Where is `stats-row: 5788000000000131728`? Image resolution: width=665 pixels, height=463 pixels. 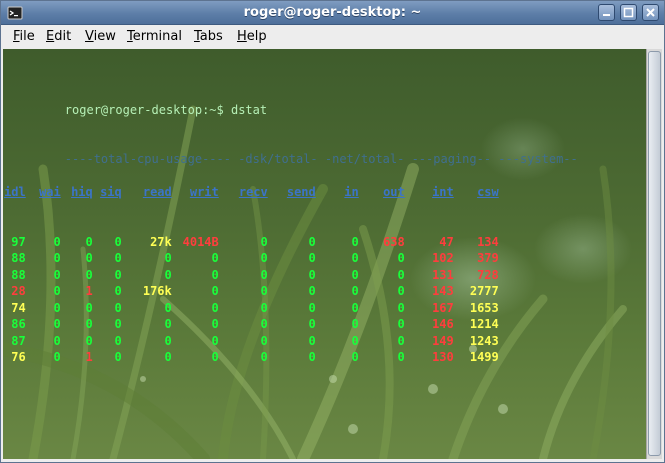 stats-row: 5788000000000131728 is located at coordinates (292, 275).